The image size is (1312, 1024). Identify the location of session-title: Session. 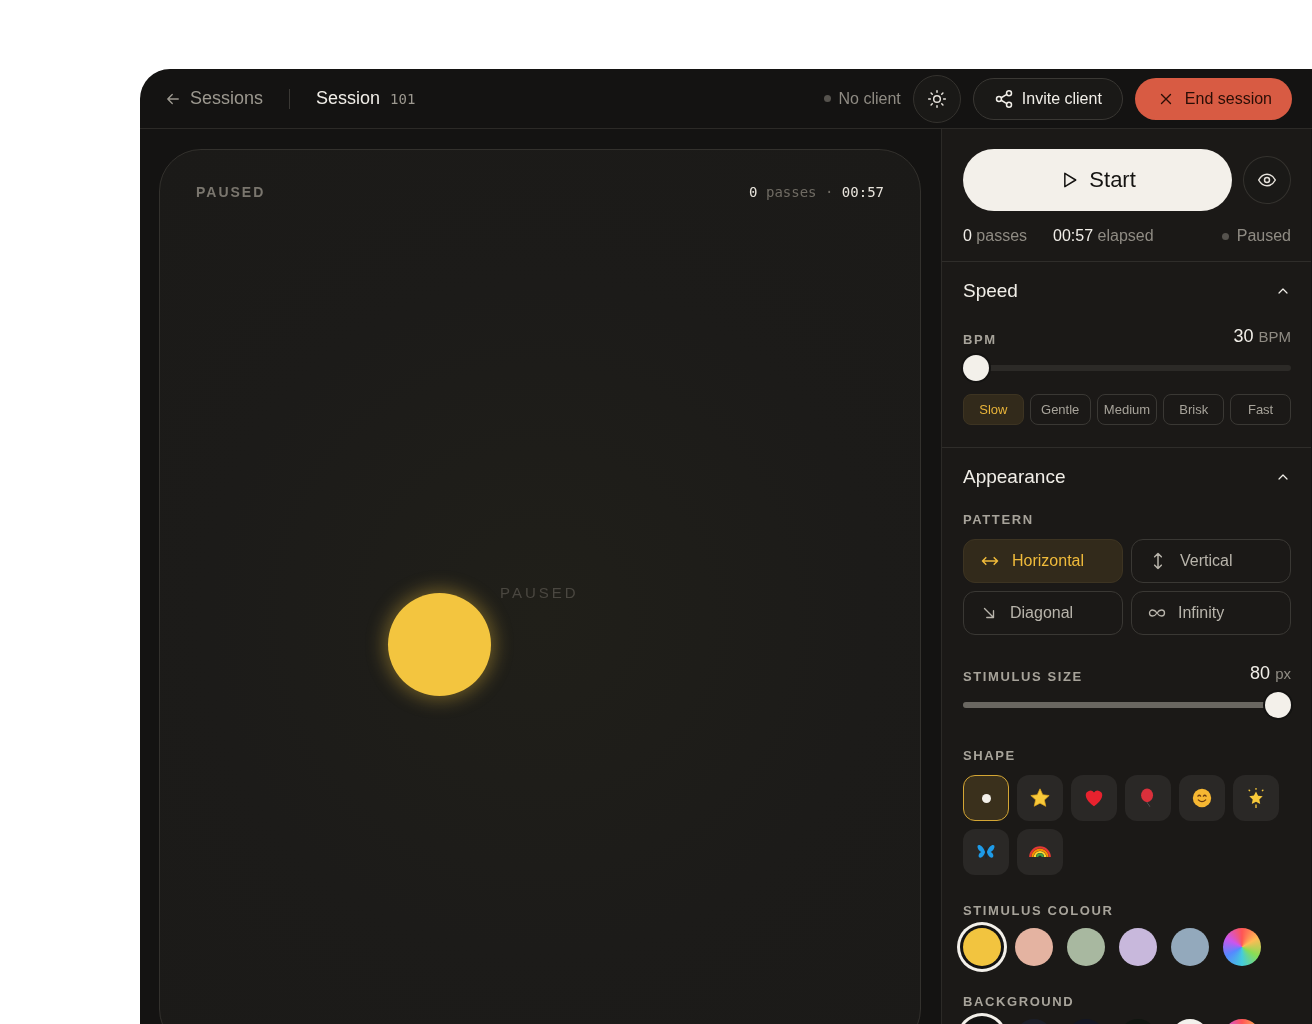
(348, 98).